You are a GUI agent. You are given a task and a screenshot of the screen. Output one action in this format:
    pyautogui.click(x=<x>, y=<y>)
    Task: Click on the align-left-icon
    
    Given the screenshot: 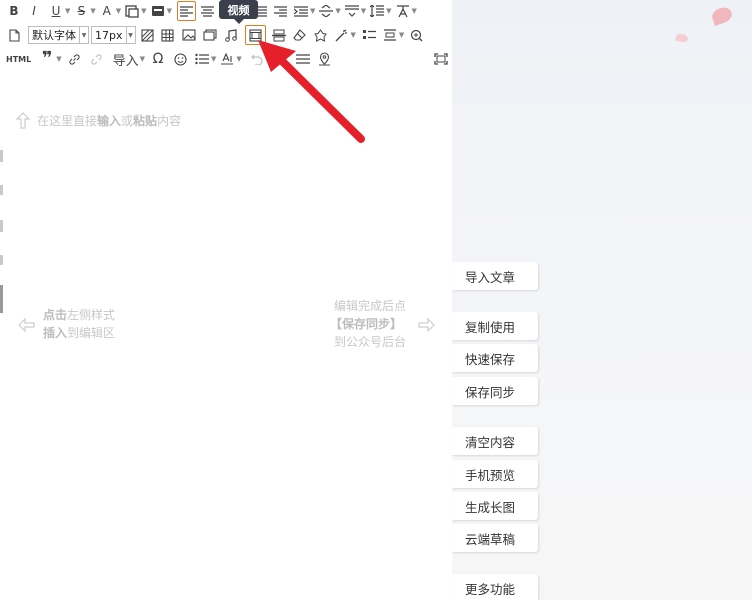 What is the action you would take?
    pyautogui.click(x=186, y=11)
    